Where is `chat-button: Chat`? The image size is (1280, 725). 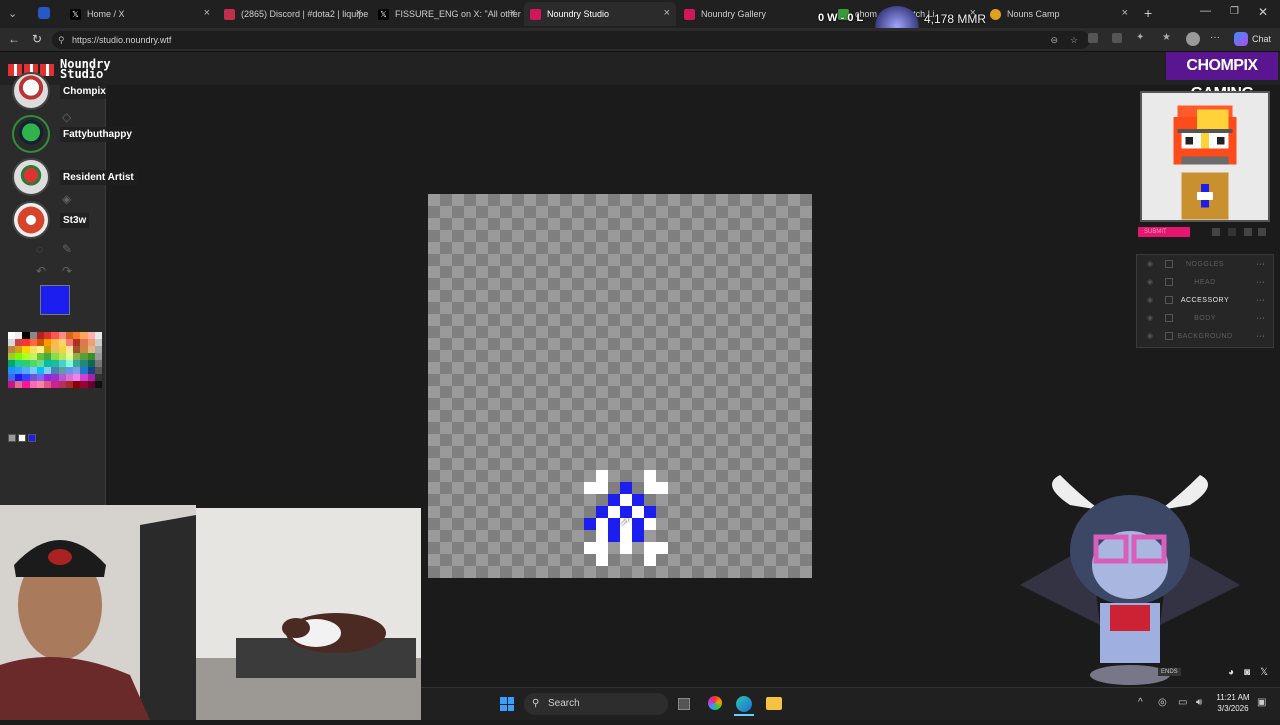 chat-button: Chat is located at coordinates (1261, 39).